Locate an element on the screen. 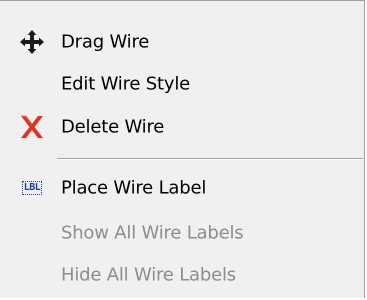 The image size is (367, 300). menu-item-delete-wire: Delete Wire is located at coordinates (182, 127).